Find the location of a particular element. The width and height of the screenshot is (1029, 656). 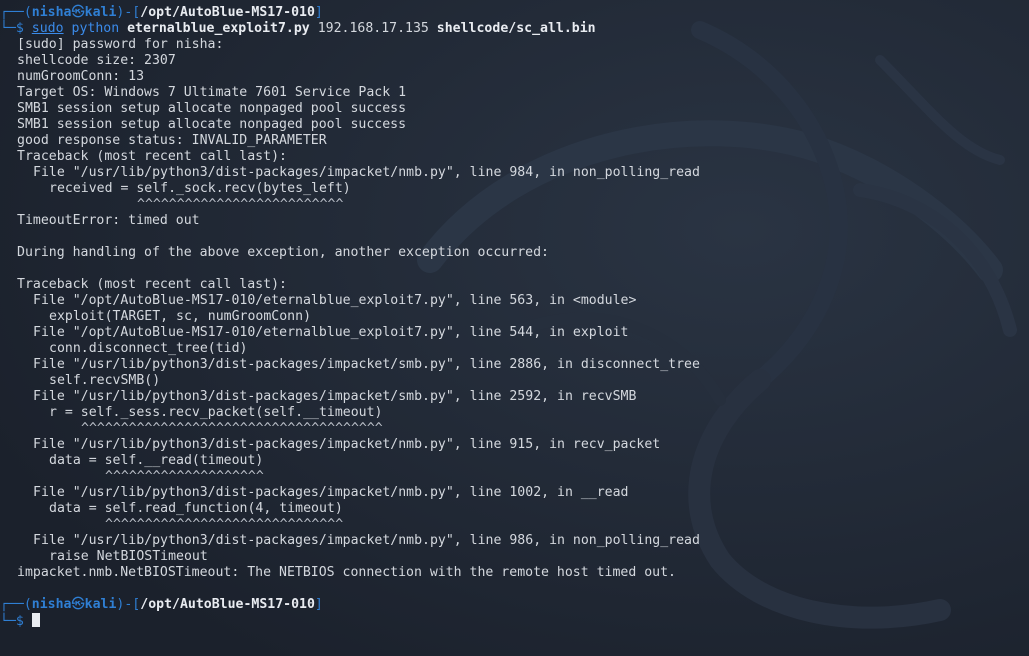

traceback-code: conn.disconnect_tree(tid) is located at coordinates (148, 348).